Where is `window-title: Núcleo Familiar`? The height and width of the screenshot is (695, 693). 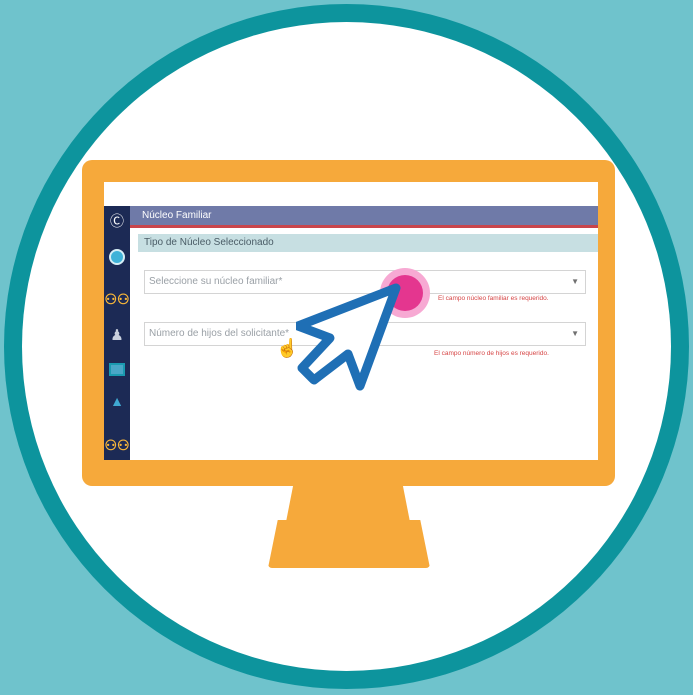 window-title: Núcleo Familiar is located at coordinates (177, 215).